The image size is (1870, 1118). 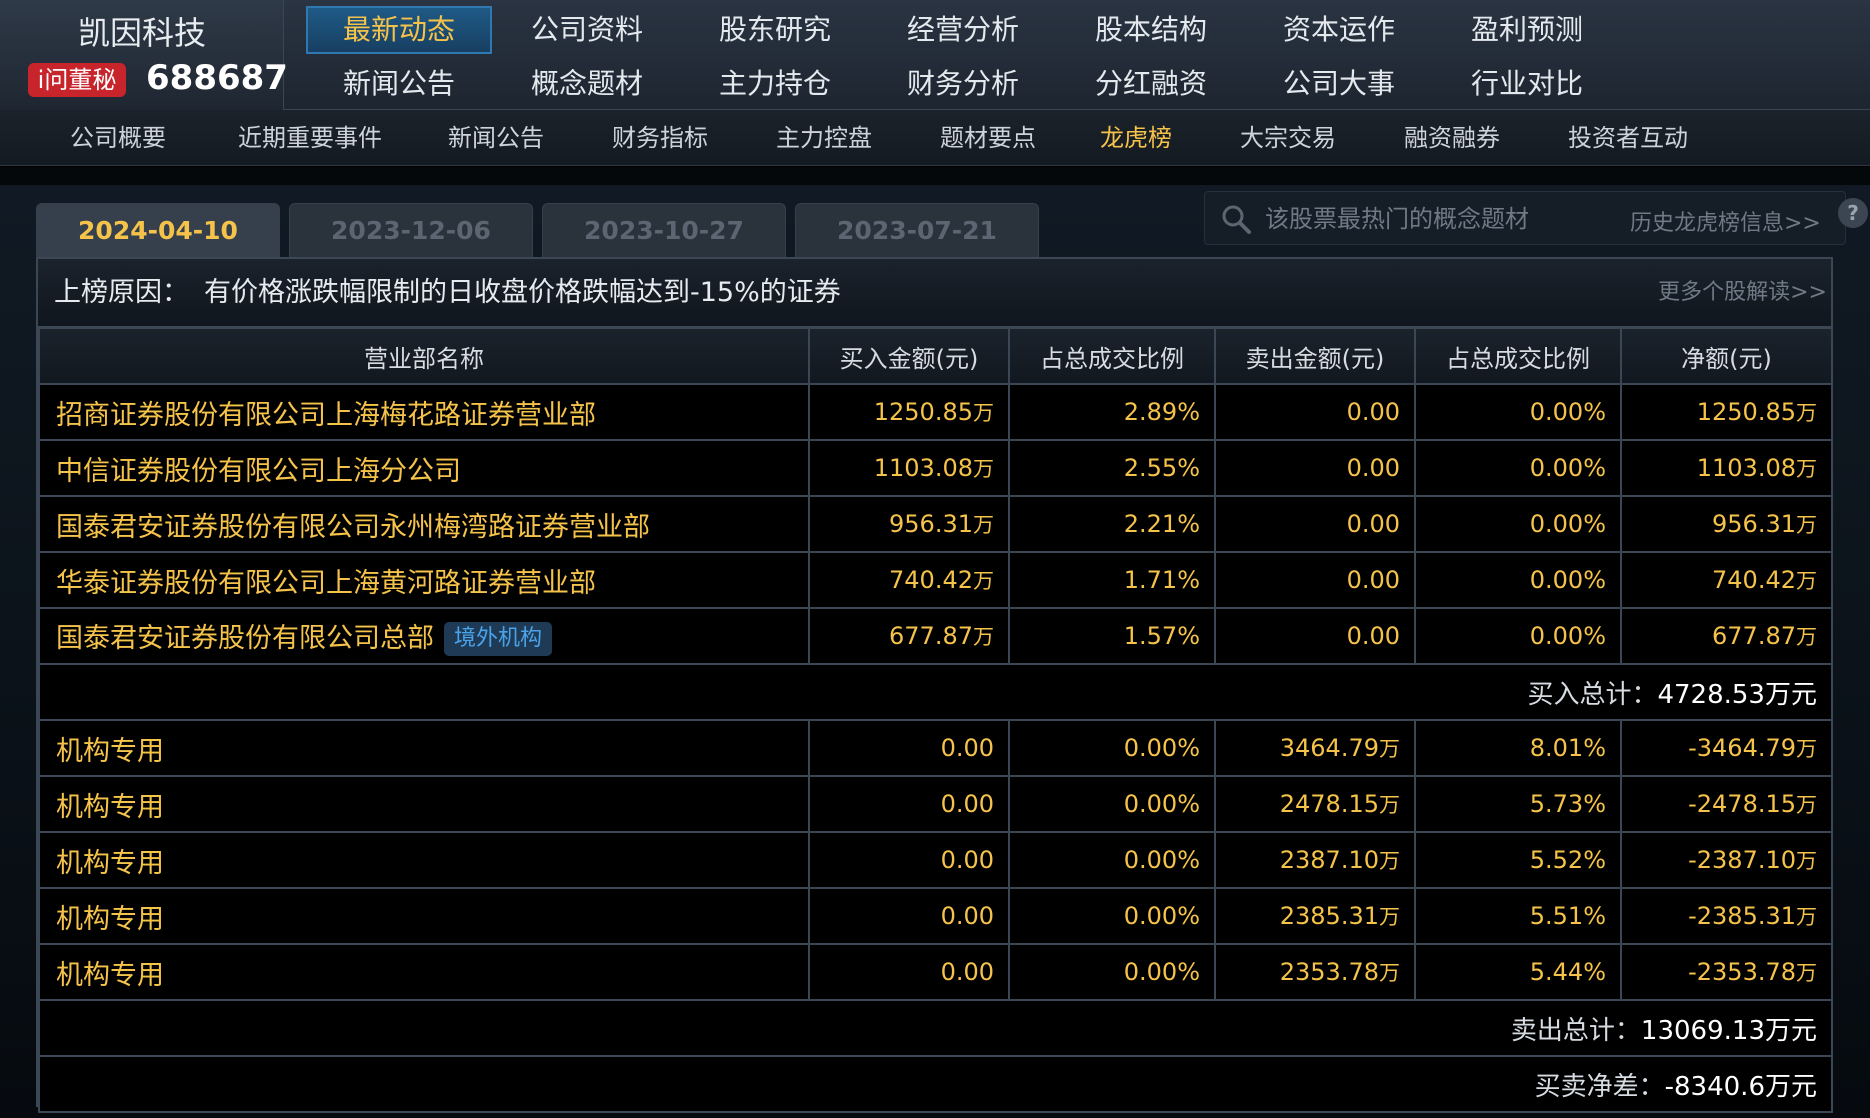 I want to click on buy-total-row-cell: 买入总计：4728.53万元, so click(x=935, y=692).